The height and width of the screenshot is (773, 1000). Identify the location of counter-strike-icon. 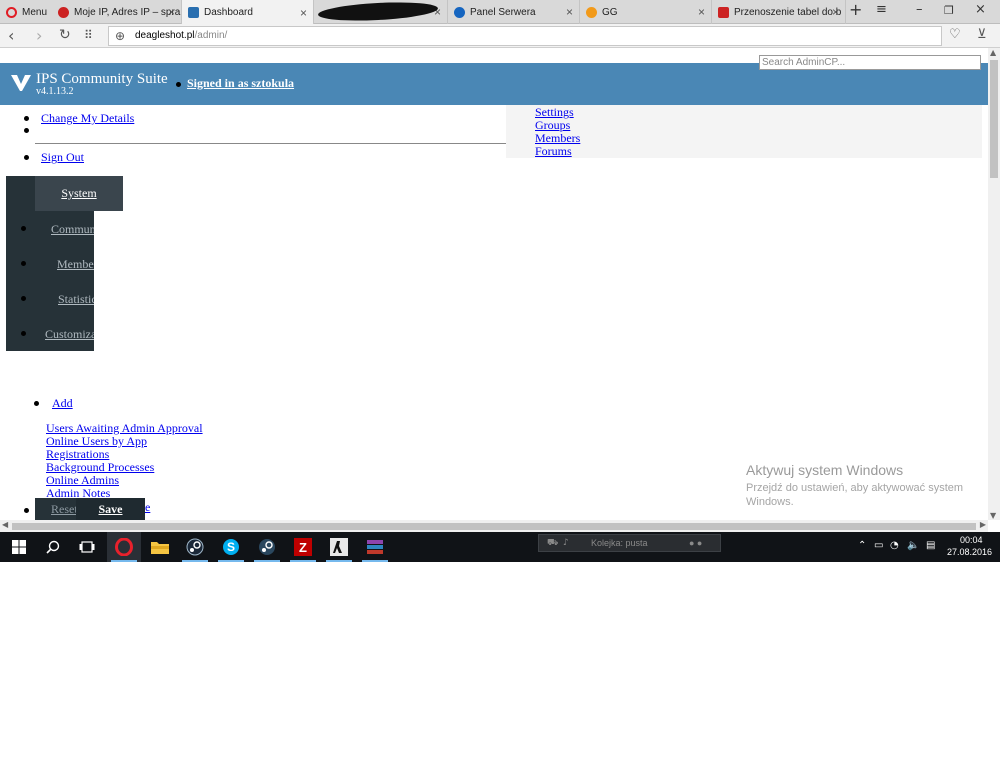
(339, 547).